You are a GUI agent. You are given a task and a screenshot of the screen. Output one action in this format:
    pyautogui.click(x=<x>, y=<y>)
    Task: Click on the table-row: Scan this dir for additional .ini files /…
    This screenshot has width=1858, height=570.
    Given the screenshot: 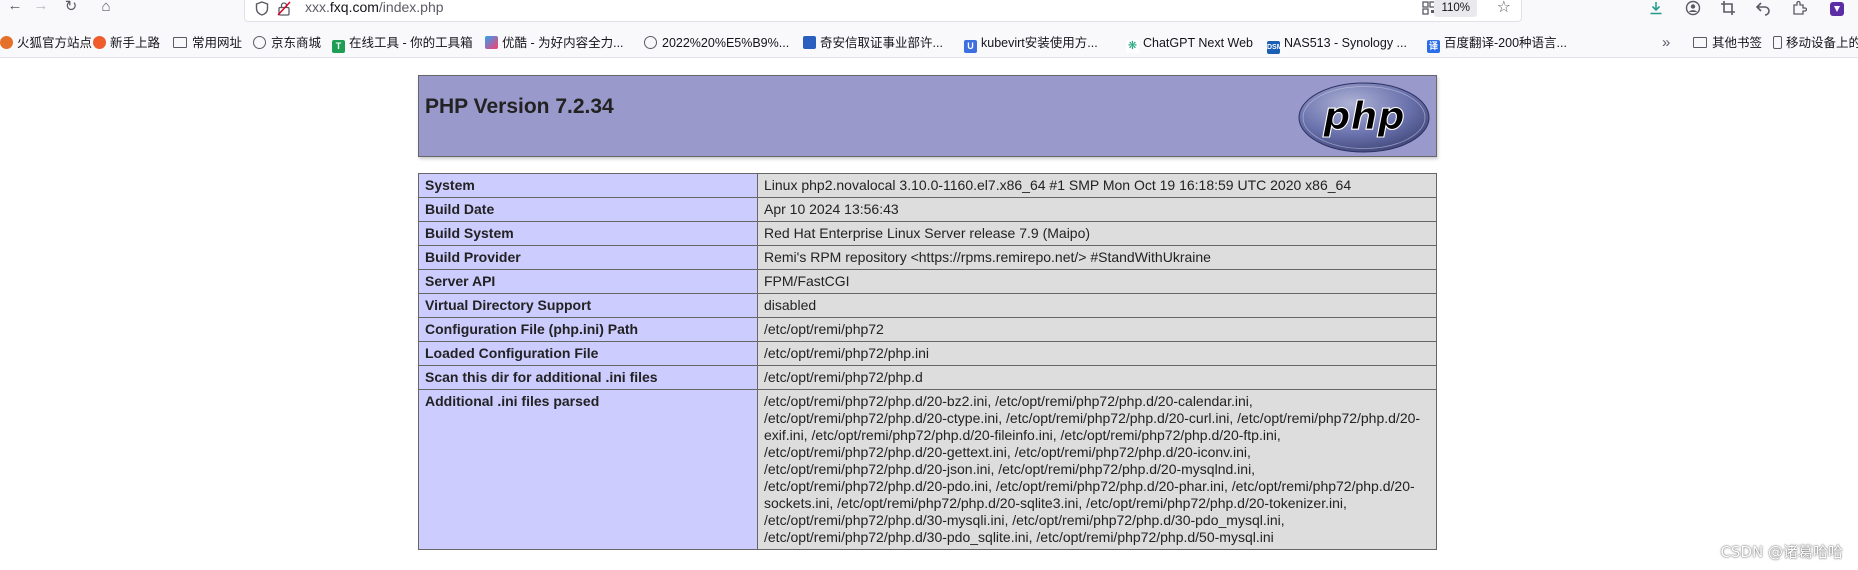 What is the action you would take?
    pyautogui.click(x=927, y=377)
    